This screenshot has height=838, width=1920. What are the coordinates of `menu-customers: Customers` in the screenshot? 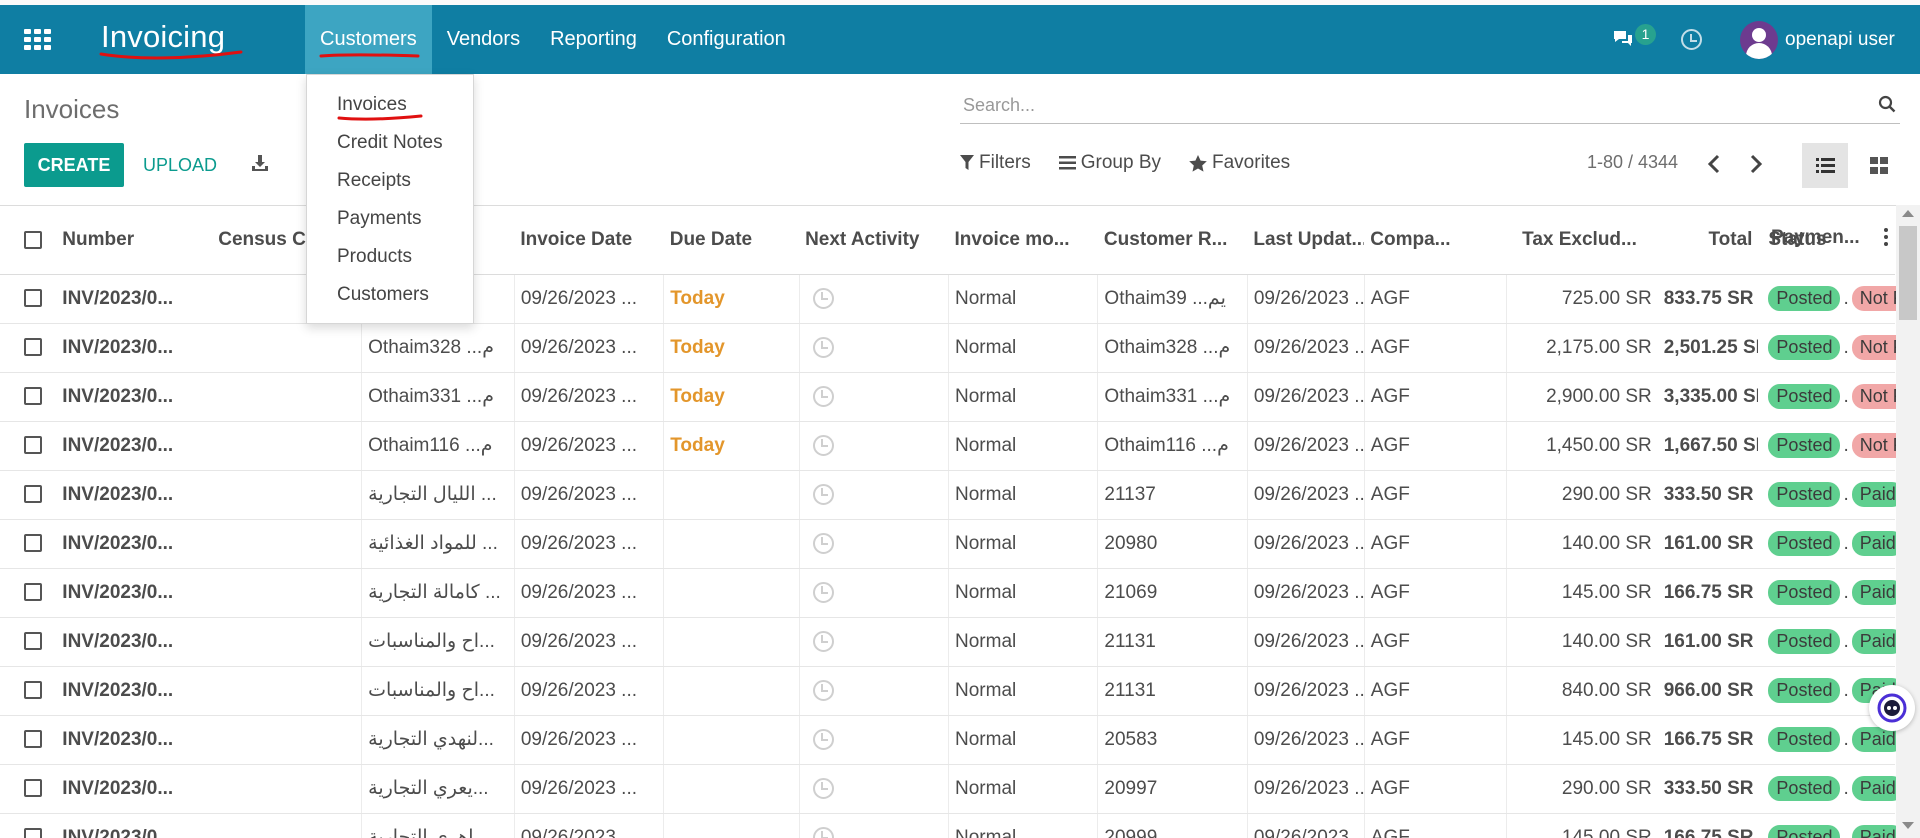 It's located at (368, 39).